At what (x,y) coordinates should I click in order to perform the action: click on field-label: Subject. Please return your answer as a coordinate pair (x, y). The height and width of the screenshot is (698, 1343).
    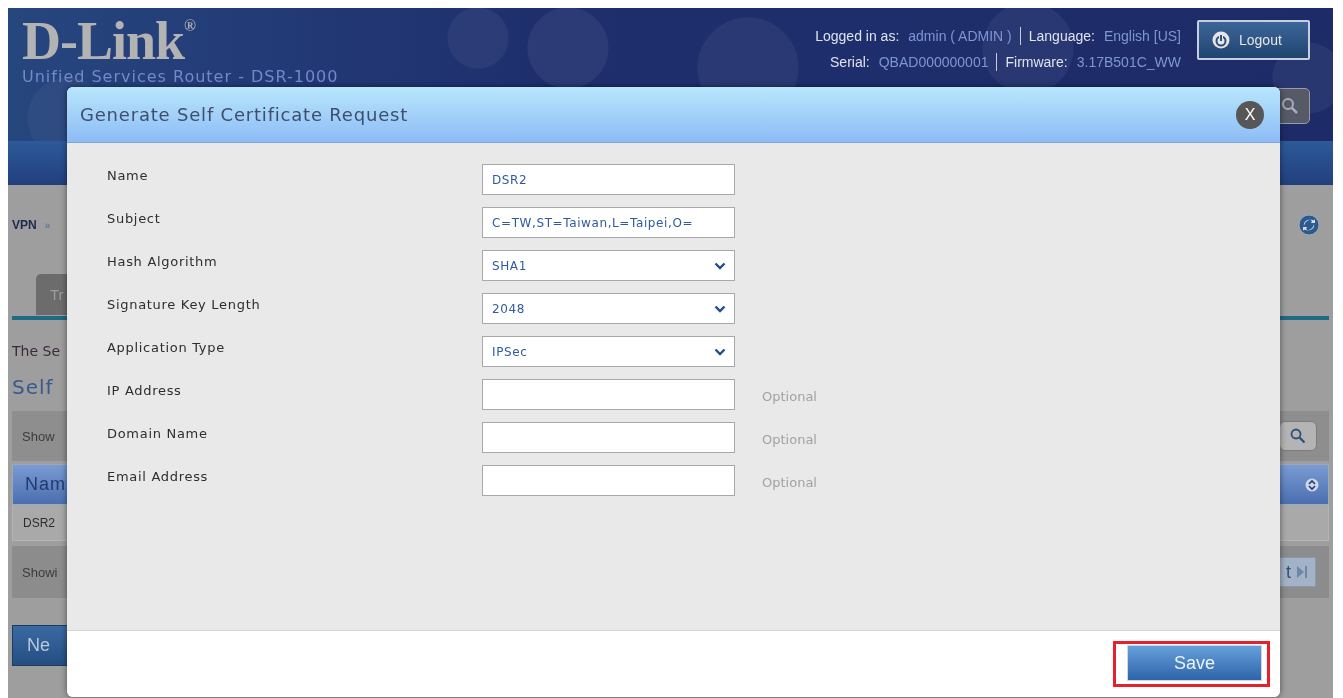
    Looking at the image, I should click on (134, 218).